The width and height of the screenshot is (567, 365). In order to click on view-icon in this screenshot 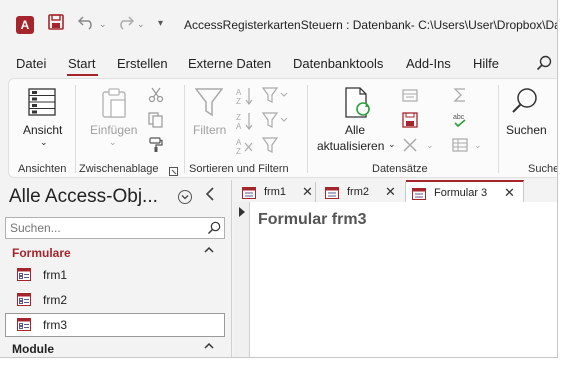, I will do `click(42, 103)`.